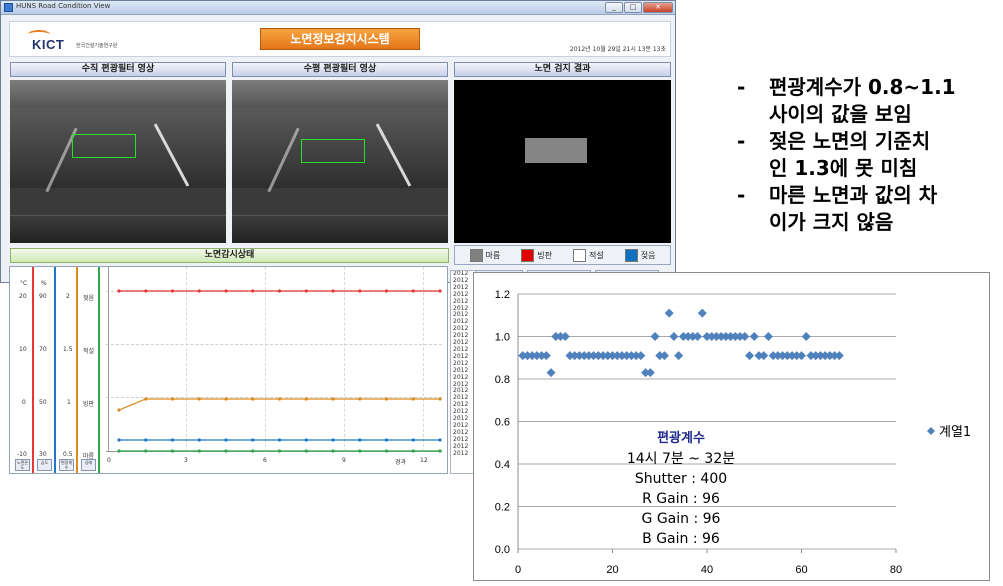 Image resolution: width=1003 pixels, height=586 pixels. I want to click on legend-label: 젖음, so click(648, 255).